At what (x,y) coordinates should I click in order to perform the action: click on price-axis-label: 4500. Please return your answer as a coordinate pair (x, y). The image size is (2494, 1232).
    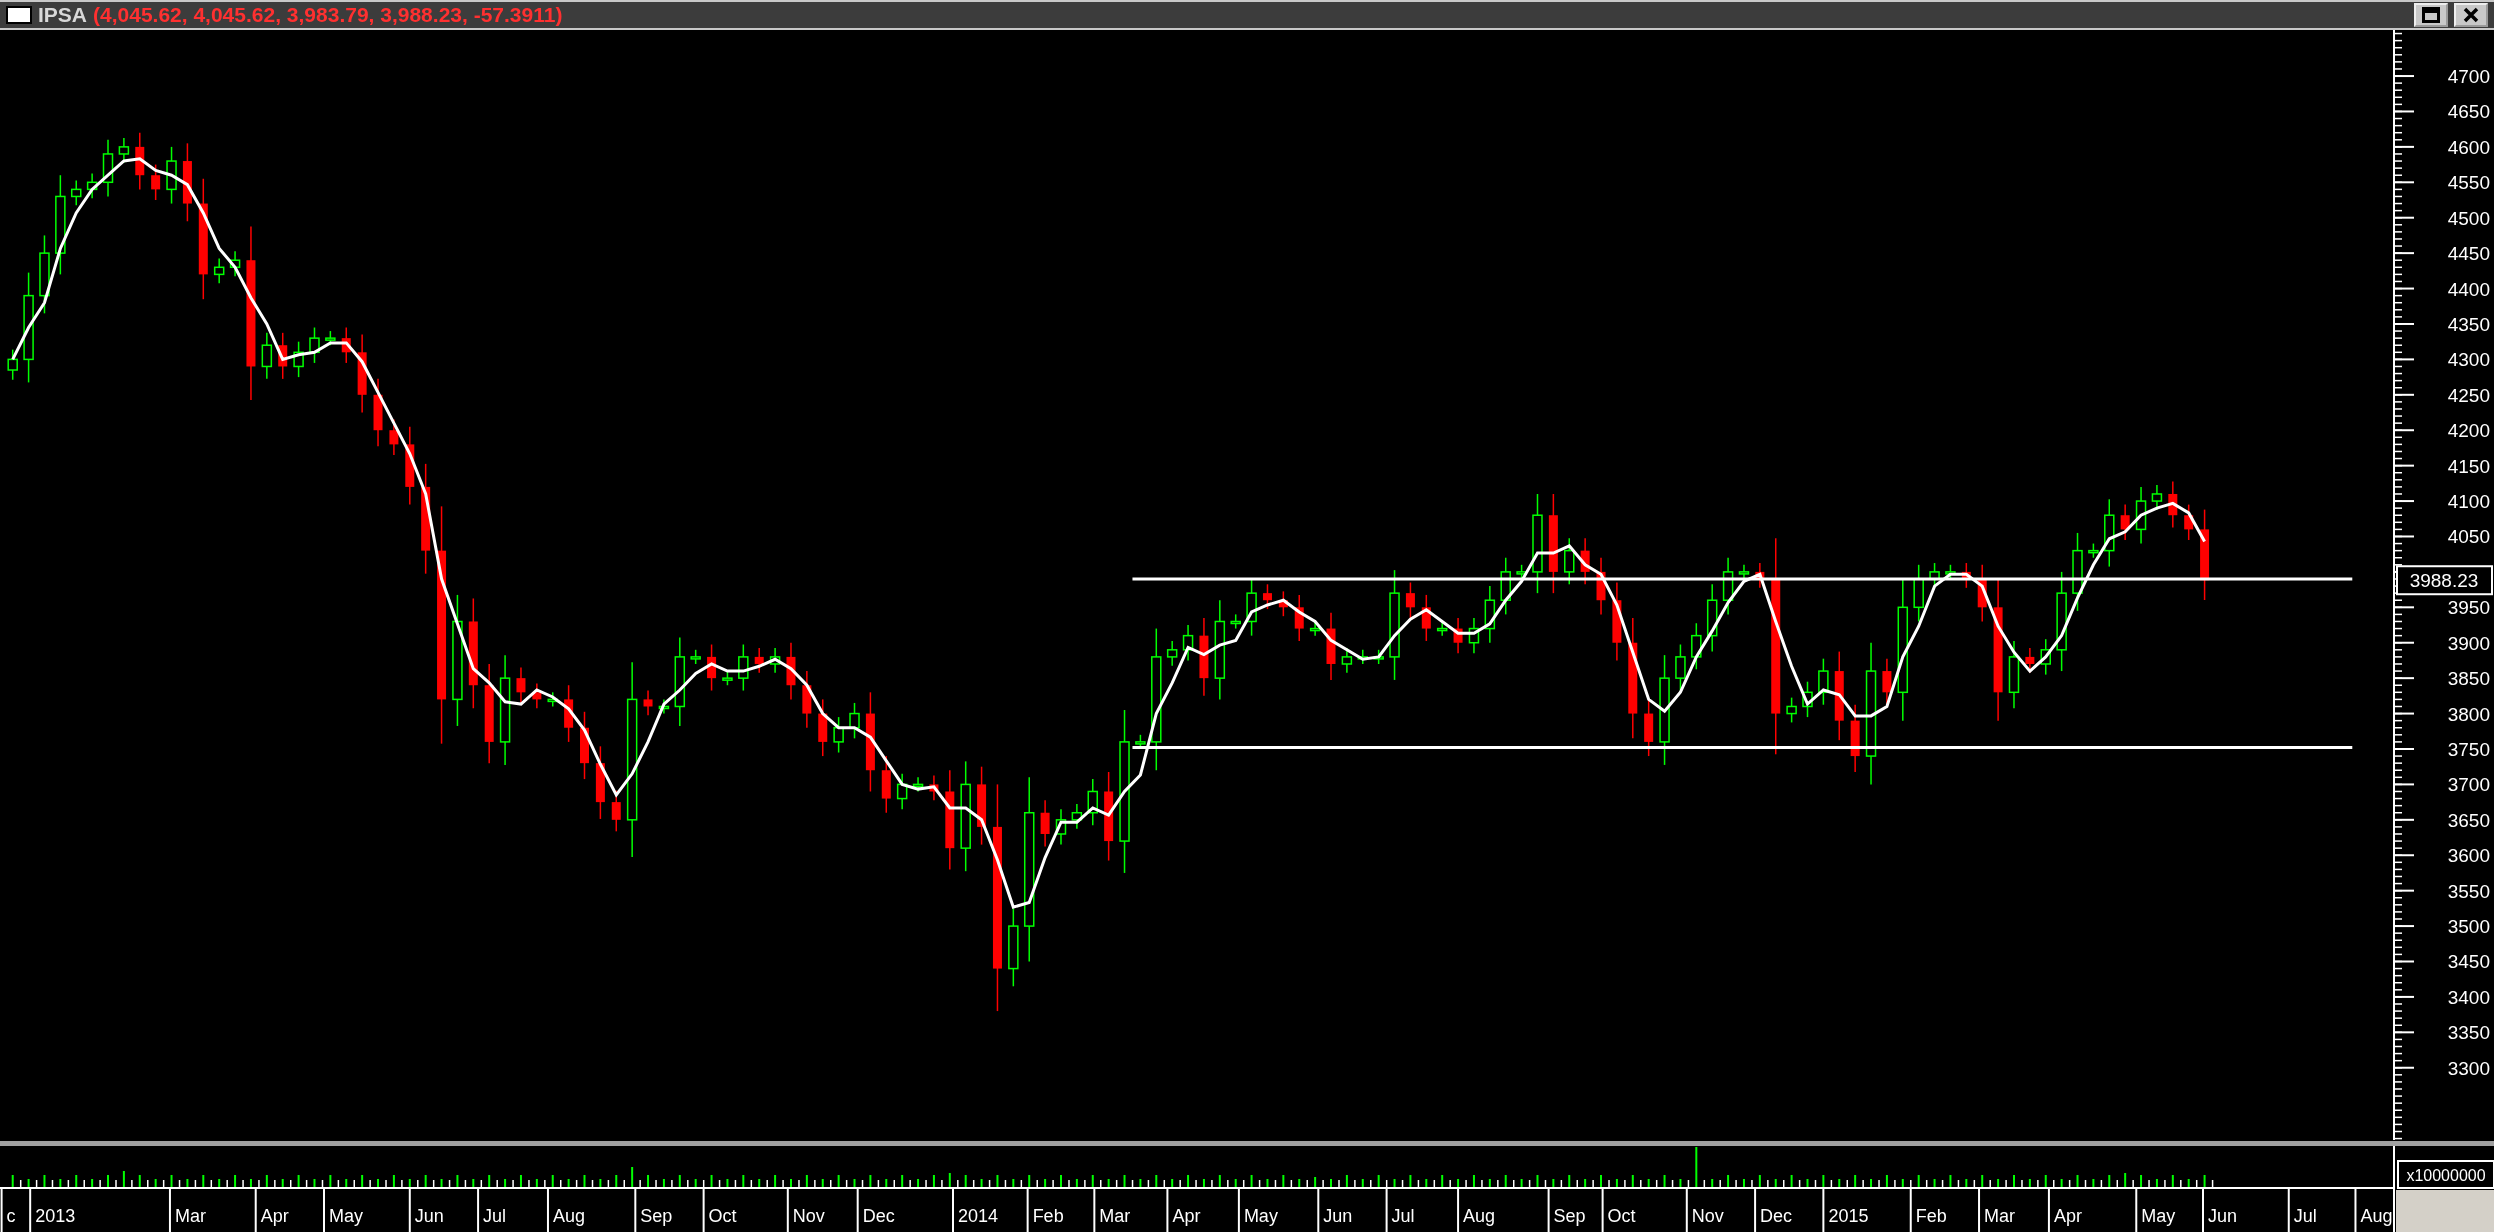
    Looking at the image, I should click on (2468, 218).